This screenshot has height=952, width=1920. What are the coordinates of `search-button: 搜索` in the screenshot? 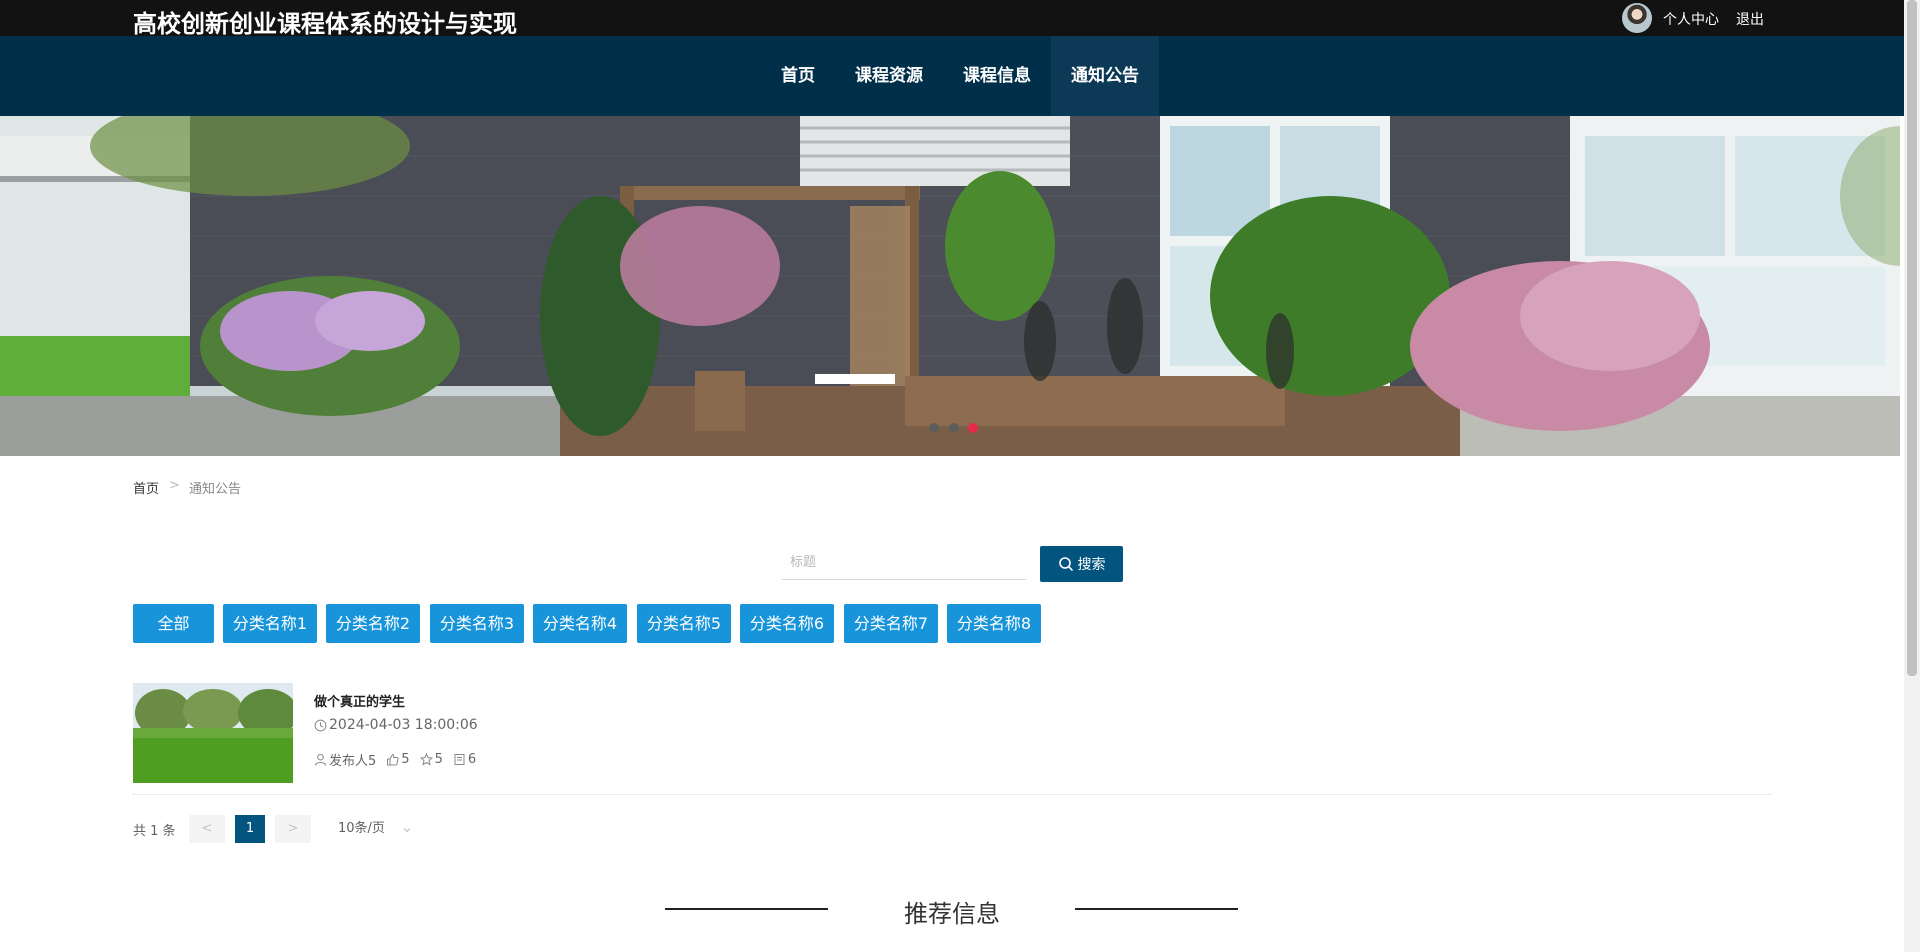 It's located at (1081, 564).